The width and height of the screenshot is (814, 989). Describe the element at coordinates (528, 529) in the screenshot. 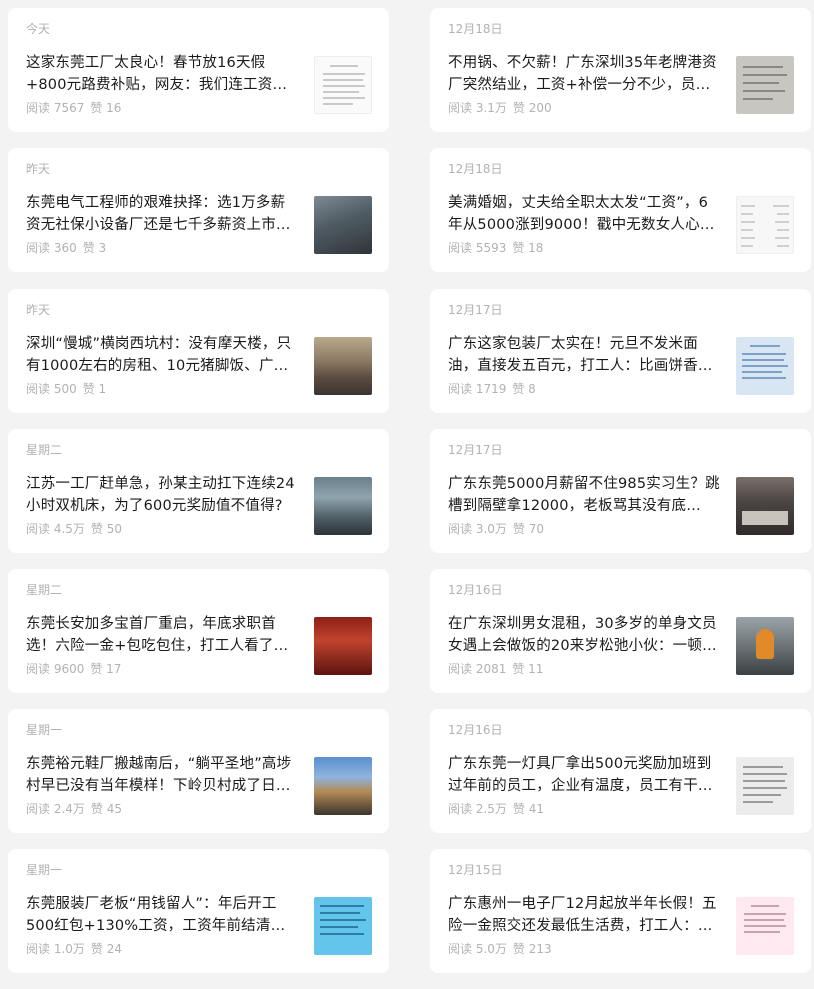

I see `like-count: 赞 70` at that location.